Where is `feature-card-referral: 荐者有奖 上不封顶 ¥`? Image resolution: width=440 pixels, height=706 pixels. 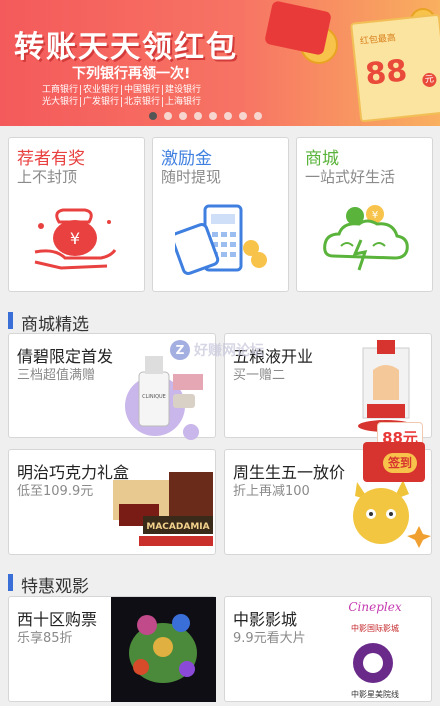 feature-card-referral: 荐者有奖 上不封顶 ¥ is located at coordinates (76, 214).